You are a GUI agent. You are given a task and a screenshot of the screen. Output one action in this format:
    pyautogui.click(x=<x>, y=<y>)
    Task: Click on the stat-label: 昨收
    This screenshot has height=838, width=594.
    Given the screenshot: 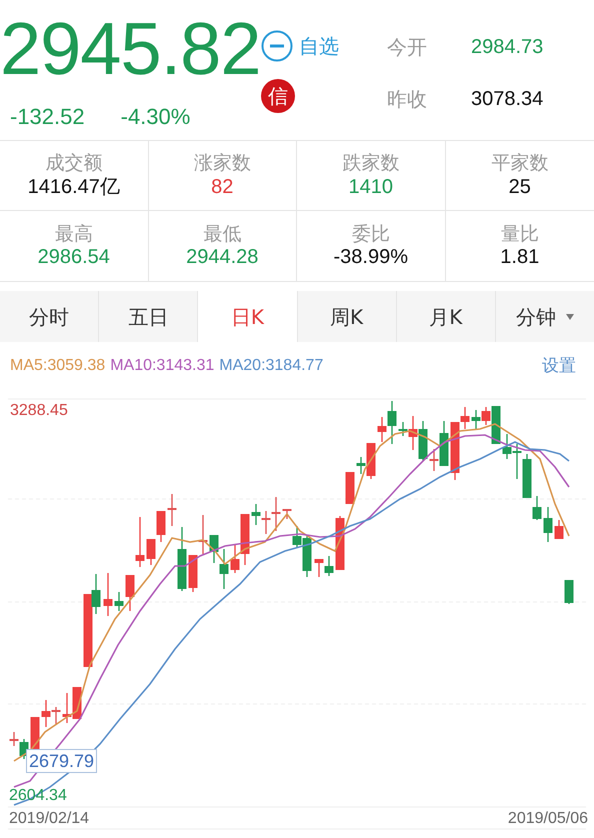 What is the action you would take?
    pyautogui.click(x=407, y=99)
    